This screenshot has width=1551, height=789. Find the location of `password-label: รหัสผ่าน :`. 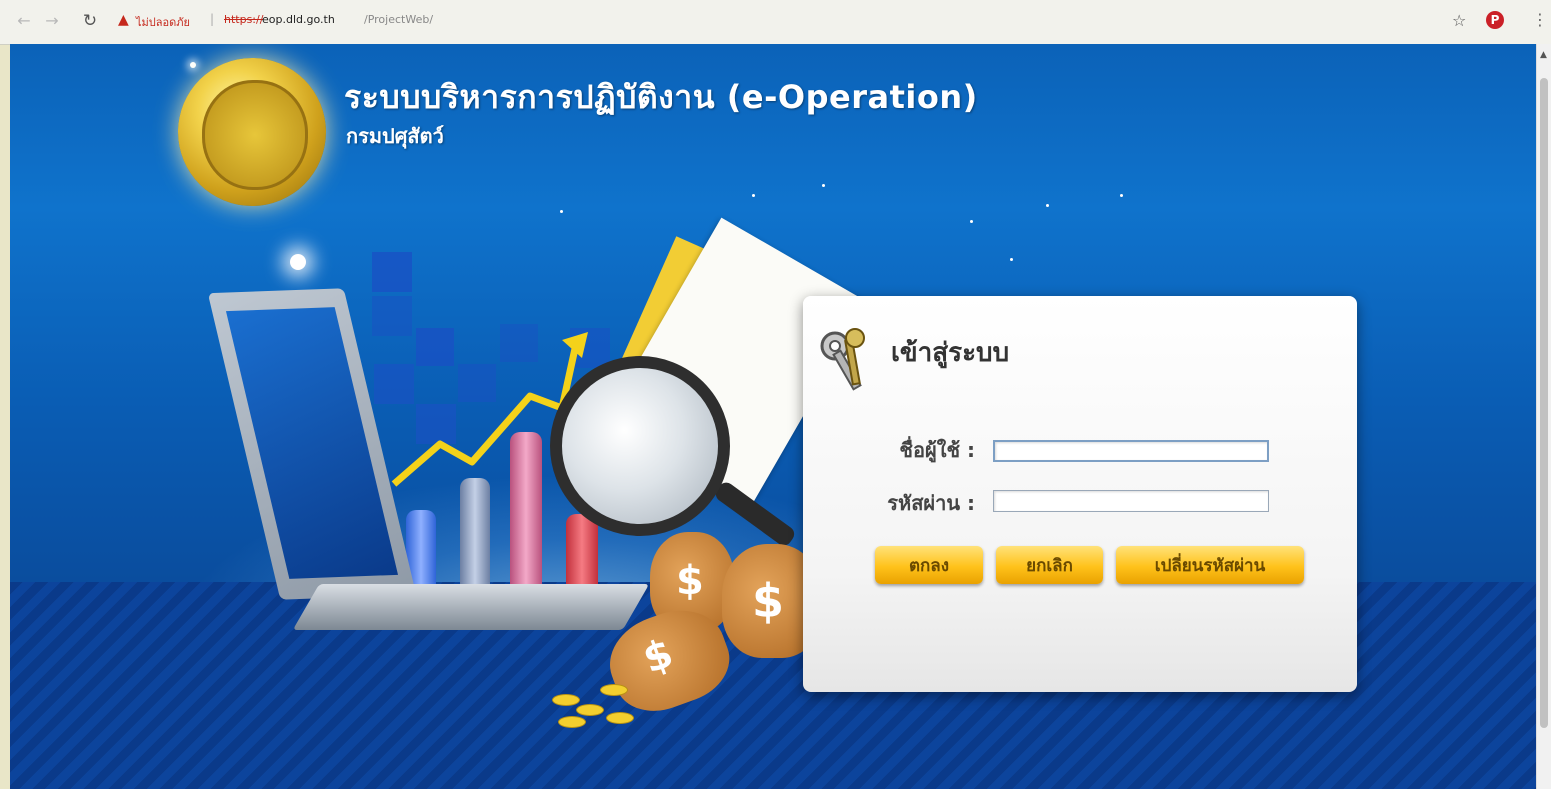

password-label: รหัสผ่าน : is located at coordinates (931, 503).